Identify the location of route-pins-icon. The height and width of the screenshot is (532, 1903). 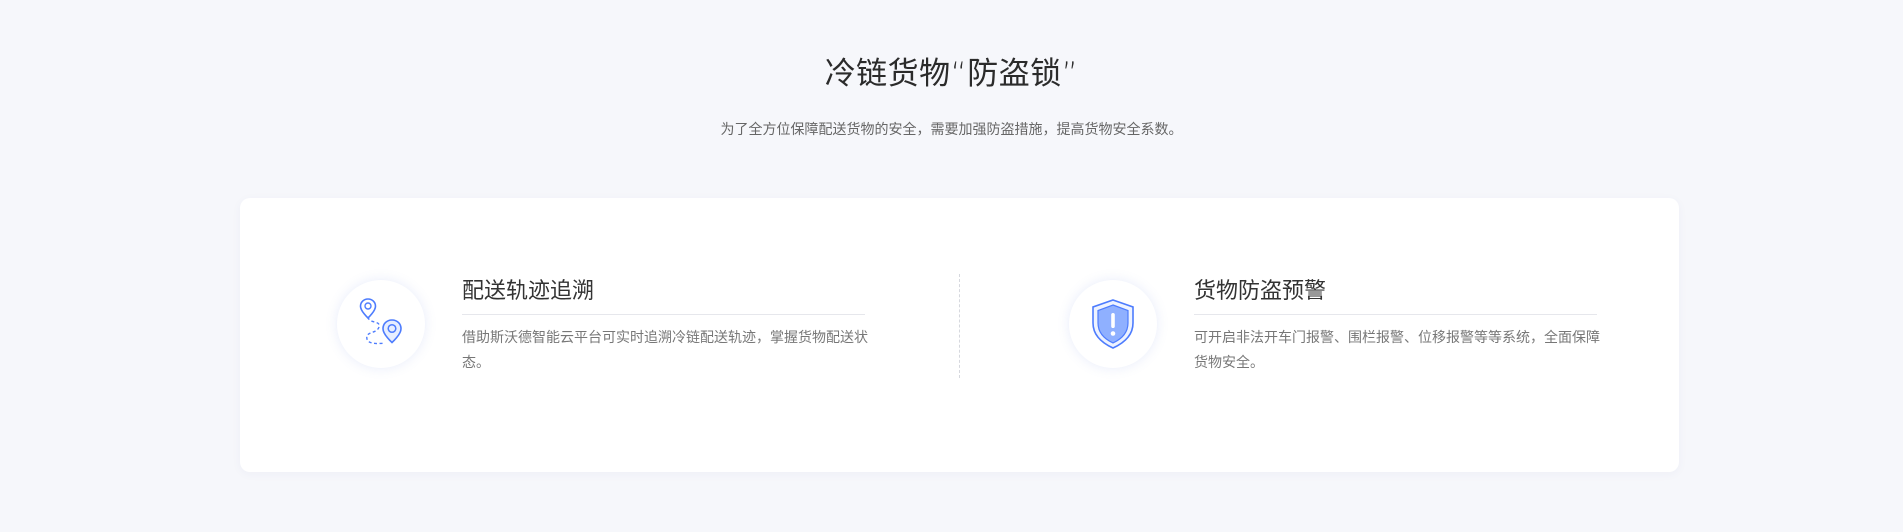
(380, 321).